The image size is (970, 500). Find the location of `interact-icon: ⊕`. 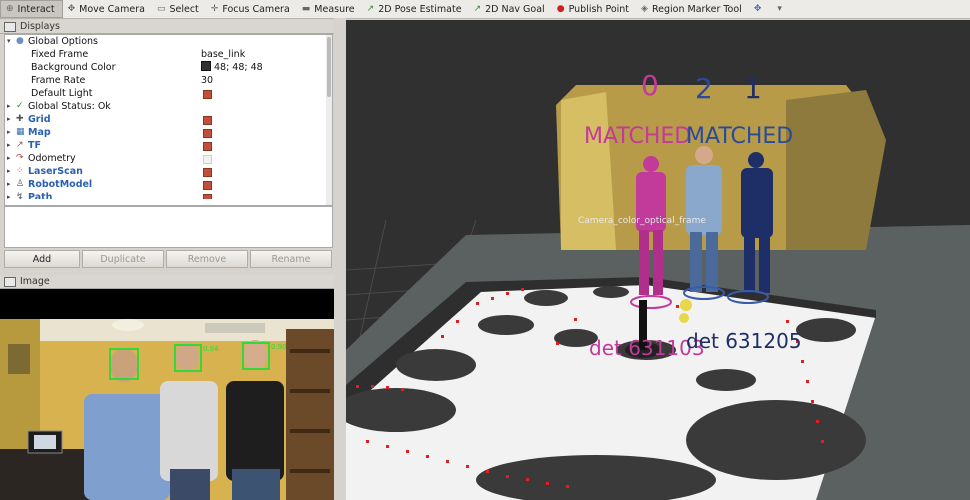

interact-icon: ⊕ is located at coordinates (10, 8).